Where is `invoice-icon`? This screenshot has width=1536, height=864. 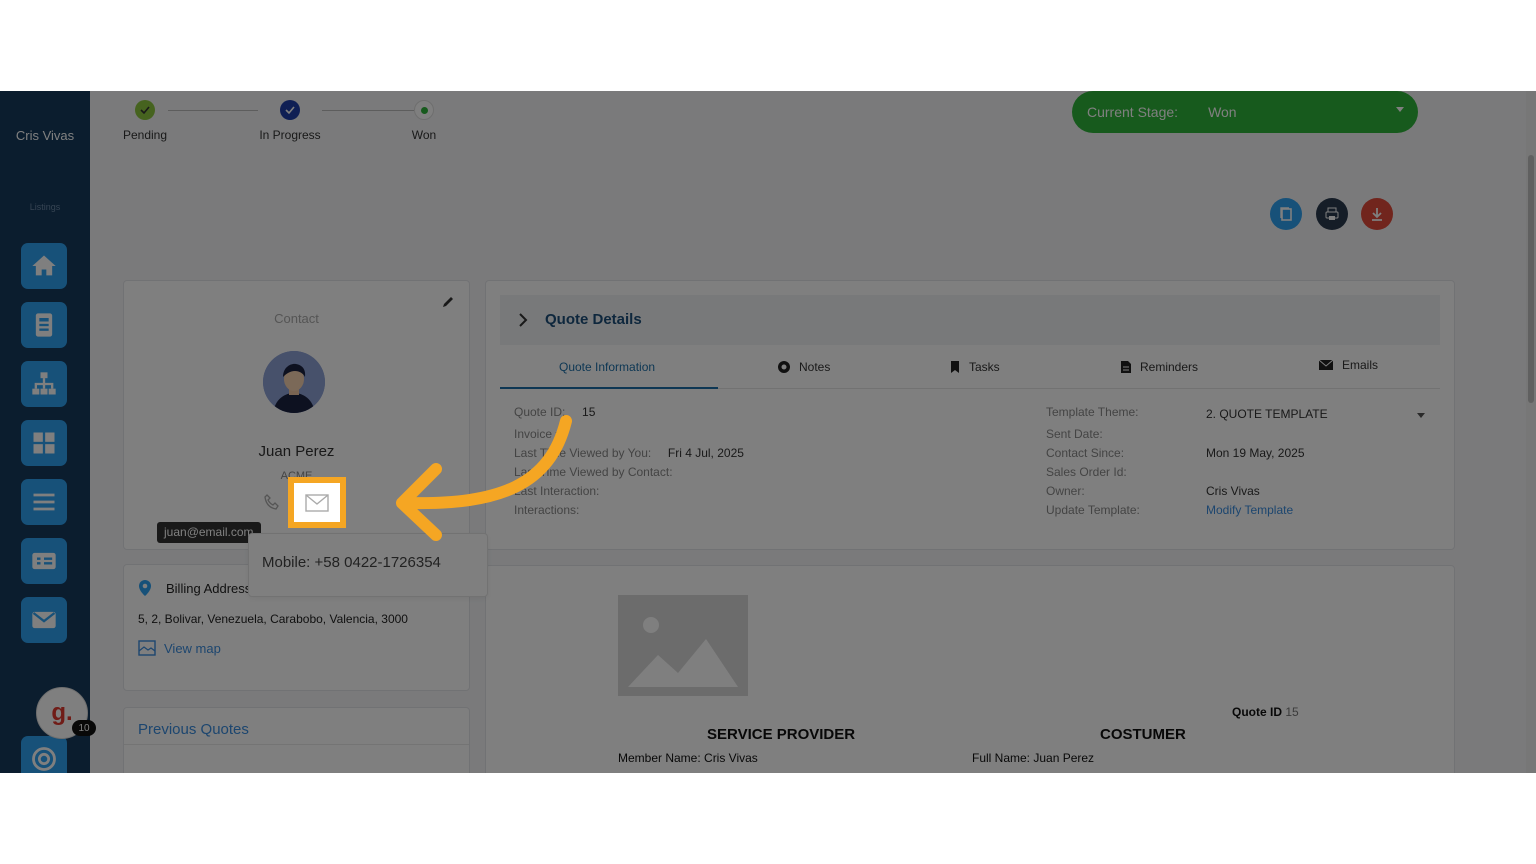 invoice-icon is located at coordinates (44, 561).